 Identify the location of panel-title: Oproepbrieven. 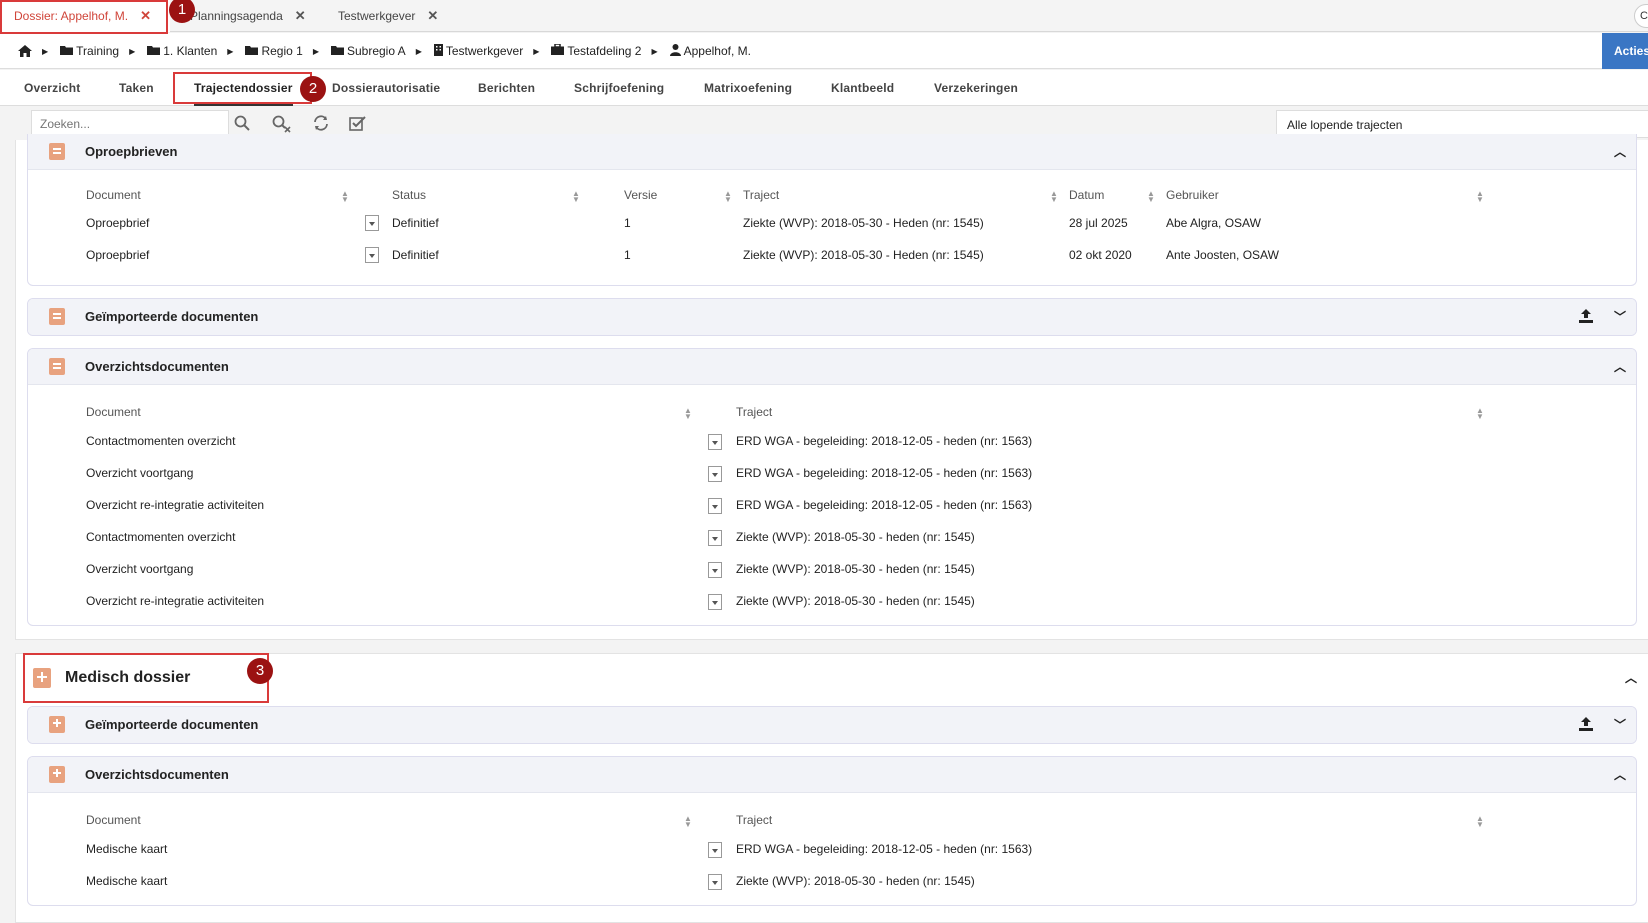
(131, 151).